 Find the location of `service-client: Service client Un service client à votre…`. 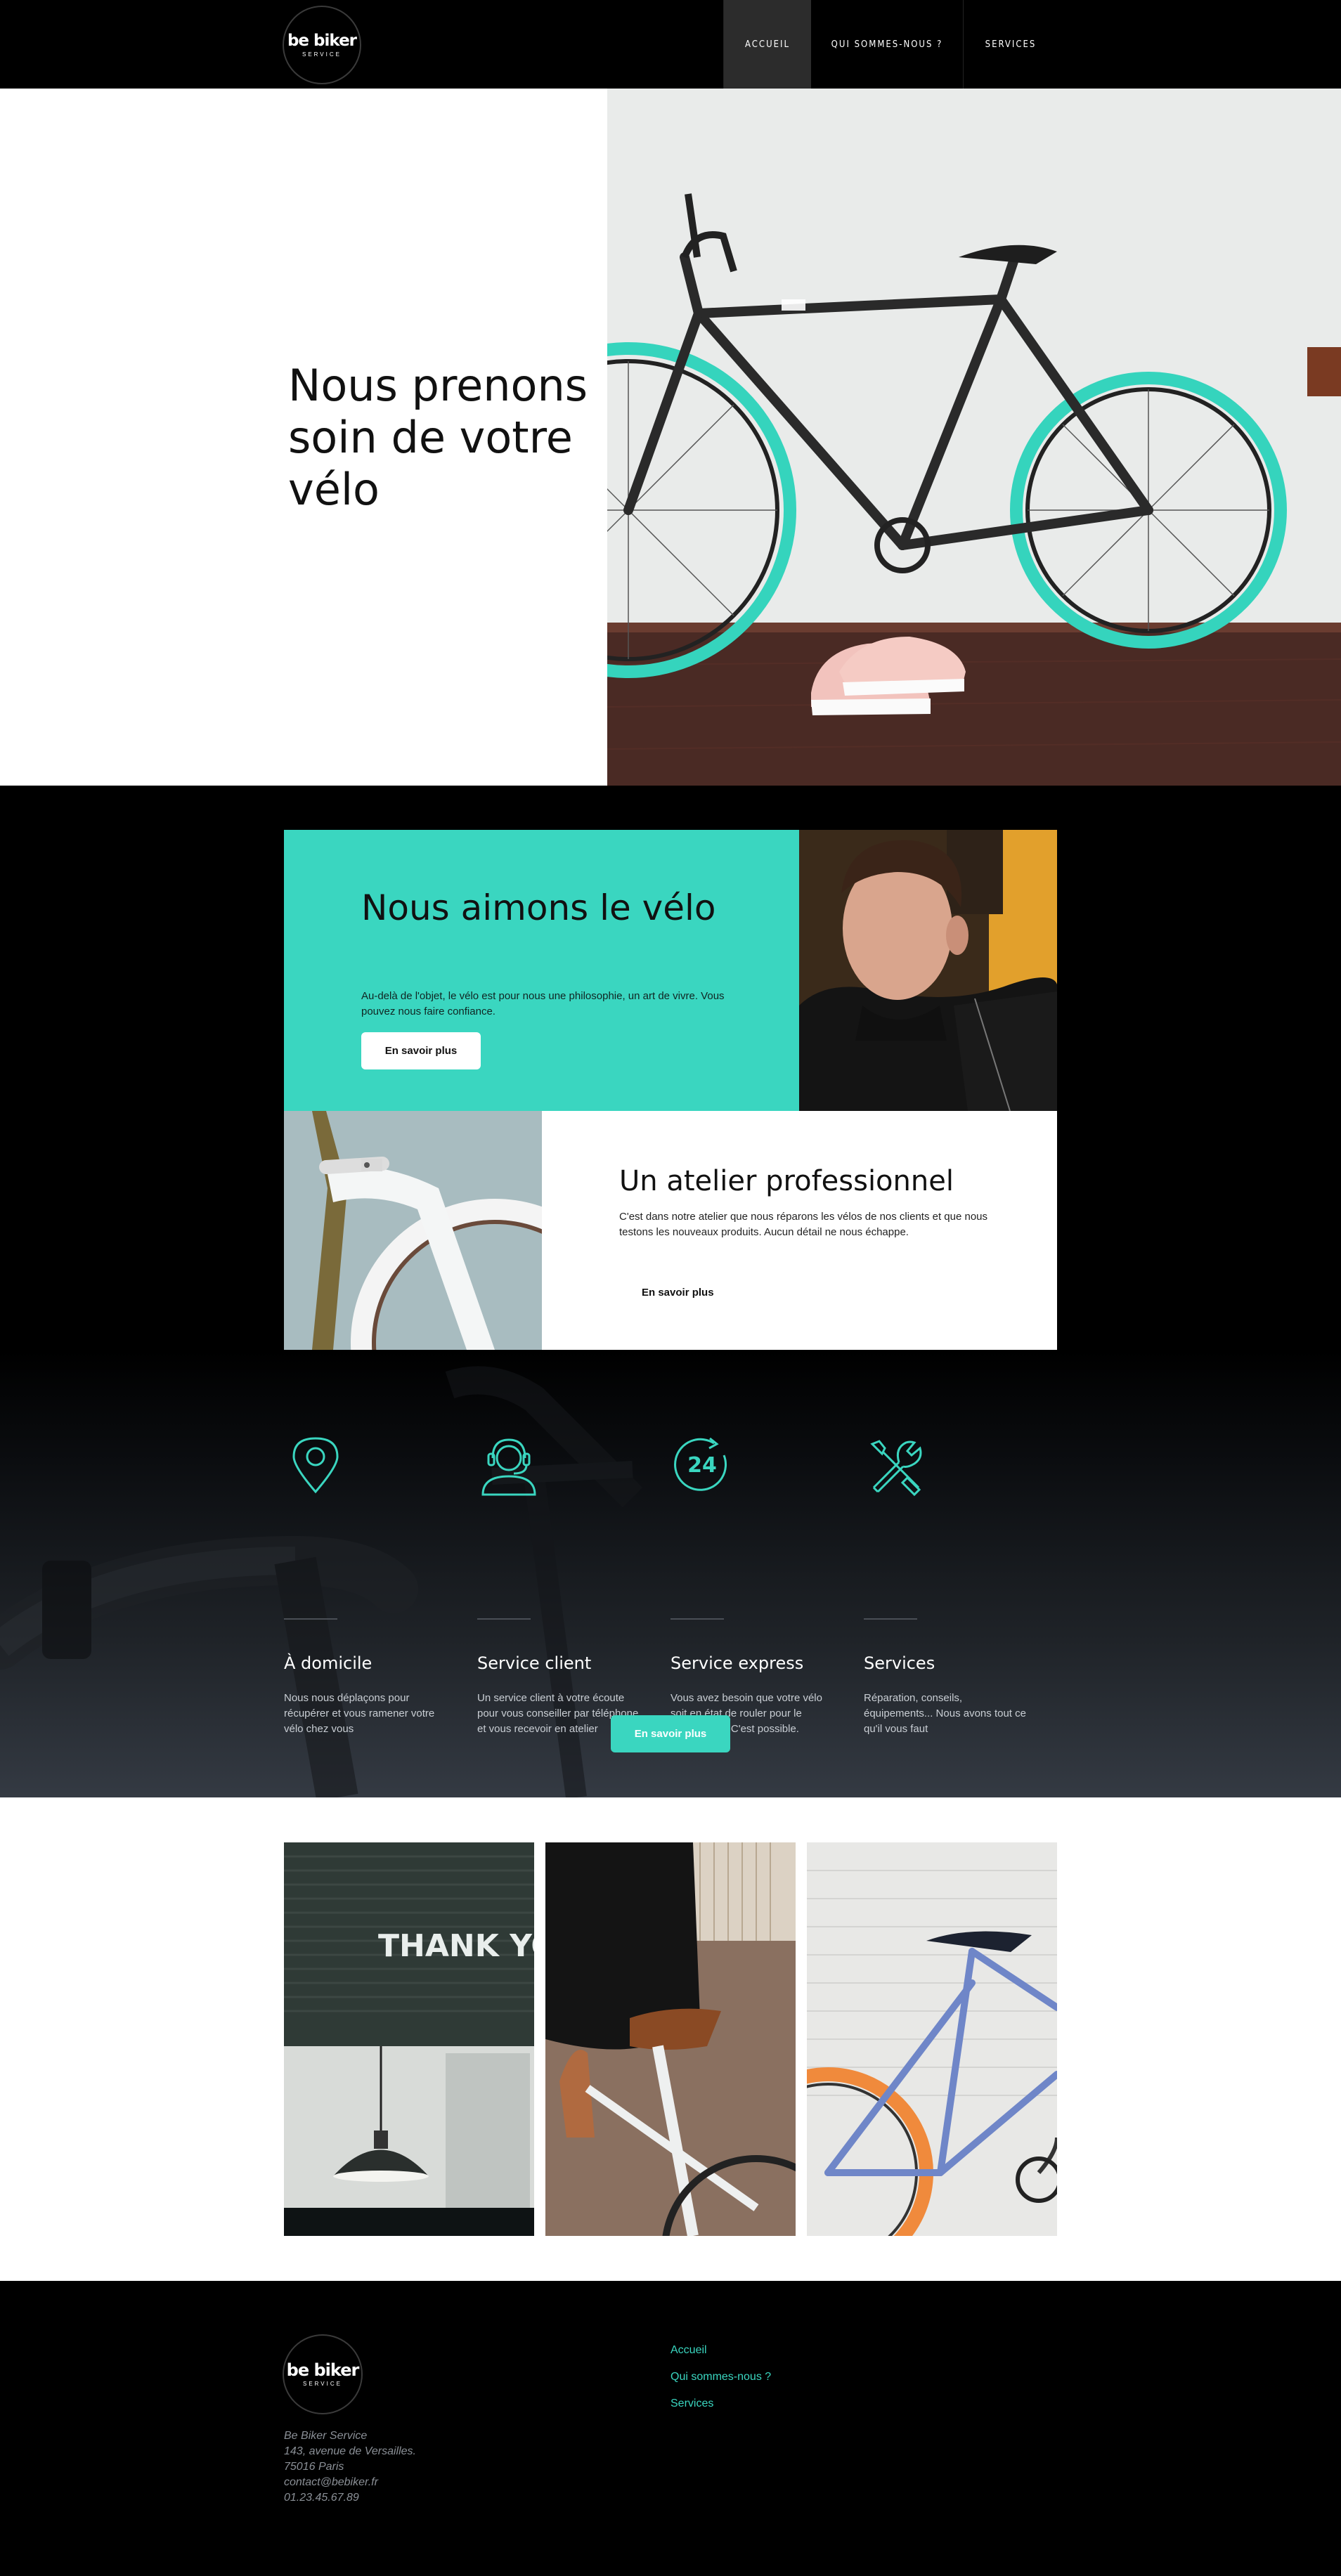

service-client: Service client Un service client à votre… is located at coordinates (561, 1584).